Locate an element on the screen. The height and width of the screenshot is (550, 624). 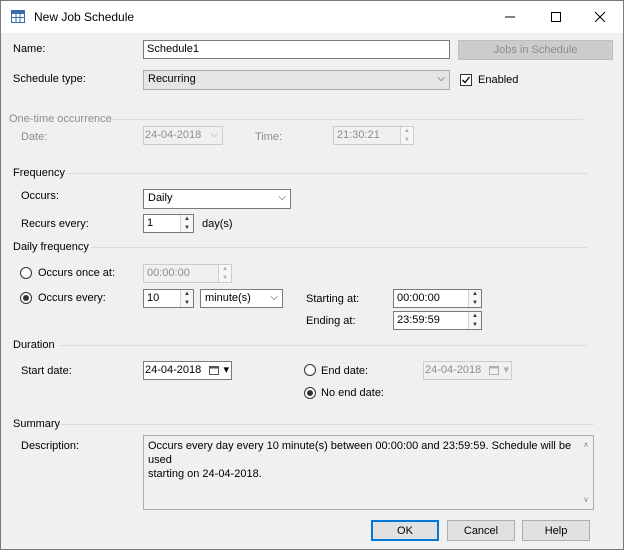
close-icon is located at coordinates (600, 17).